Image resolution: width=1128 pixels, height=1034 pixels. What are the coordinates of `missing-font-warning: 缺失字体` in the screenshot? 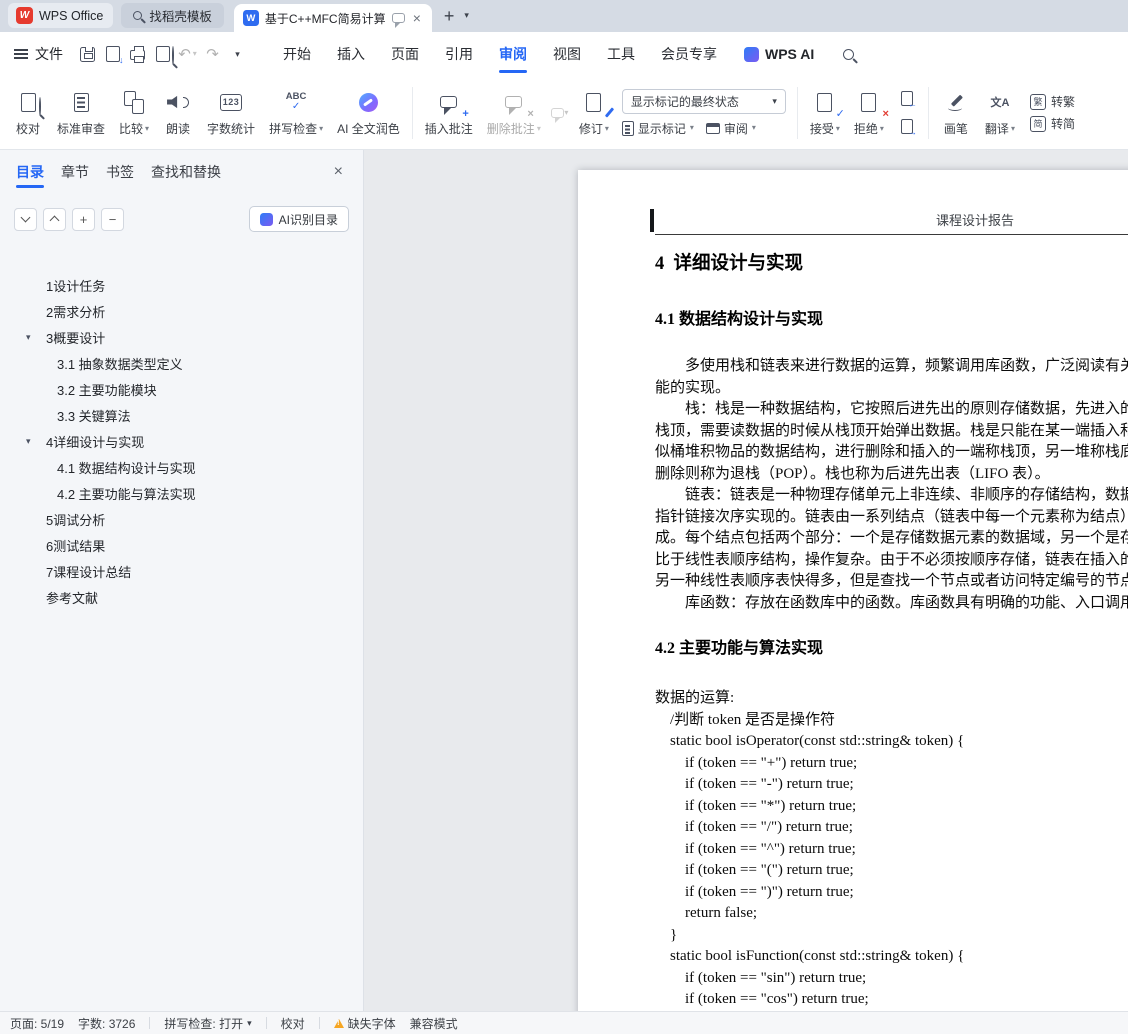 It's located at (364, 1023).